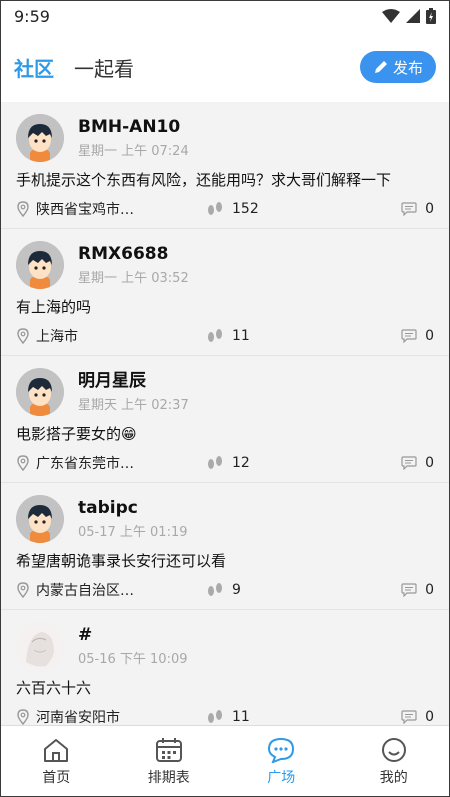  I want to click on nav-label: 广场, so click(281, 777).